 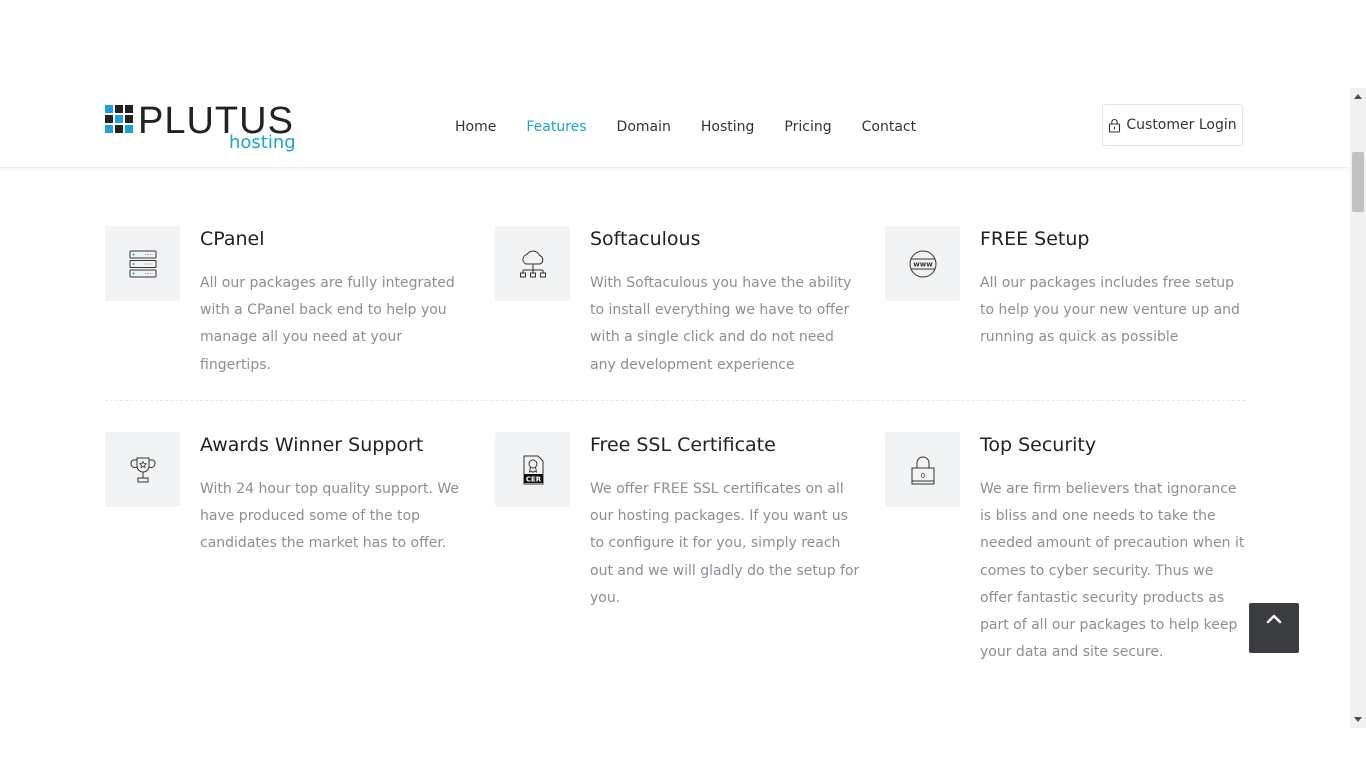 What do you see at coordinates (675, 400) in the screenshot?
I see `feature-row-divider` at bounding box center [675, 400].